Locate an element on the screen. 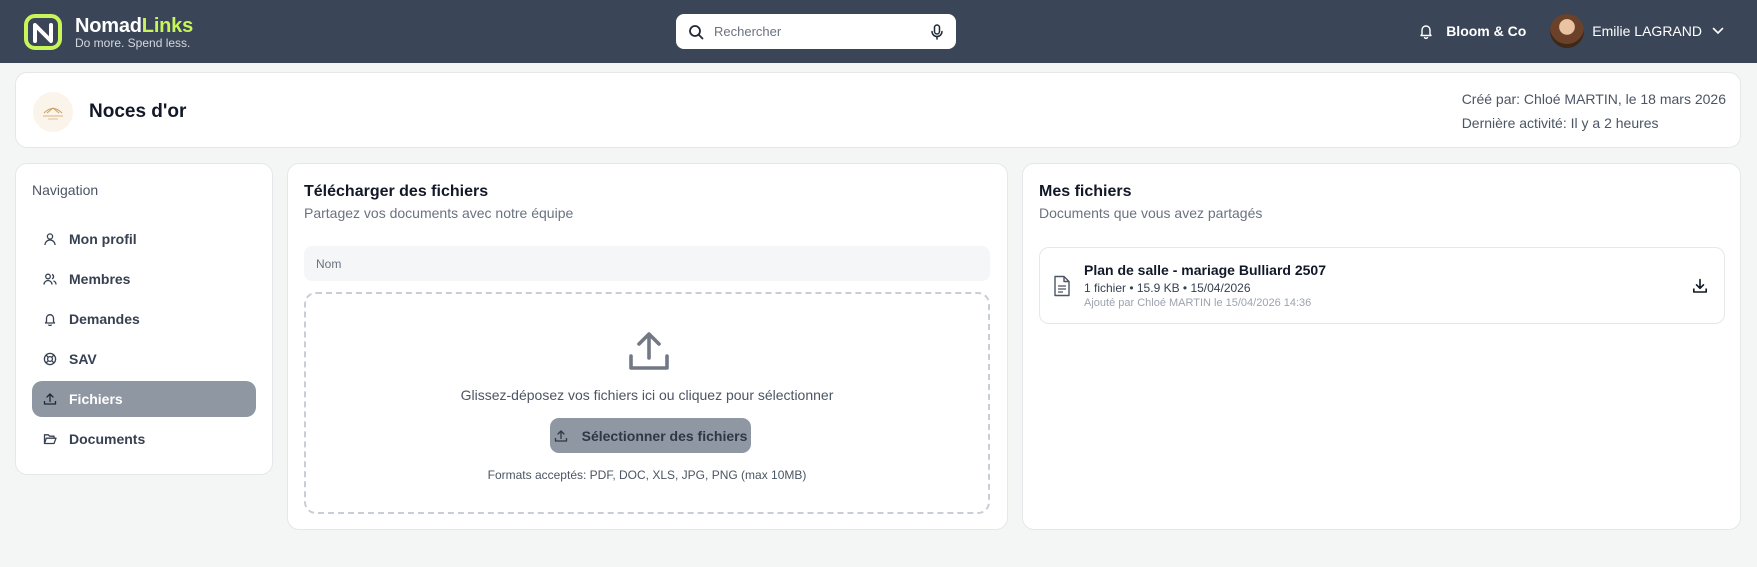  upload-subtitle: Partagez vos documents avec notre équipe is located at coordinates (439, 213).